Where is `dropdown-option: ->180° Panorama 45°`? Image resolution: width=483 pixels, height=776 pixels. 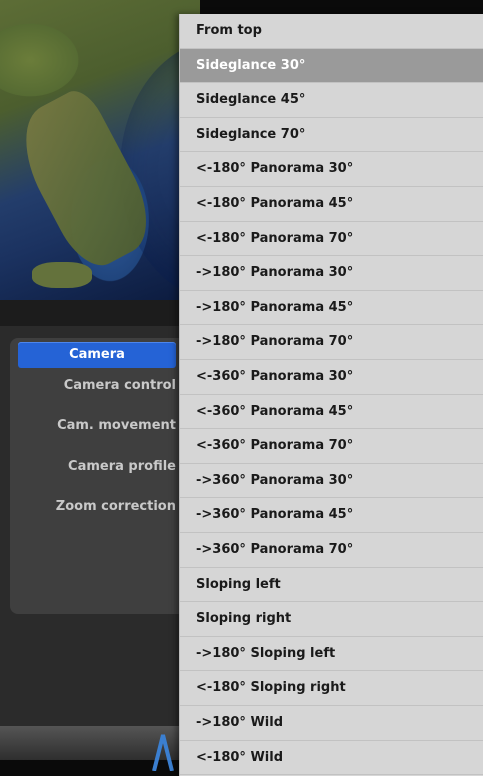 dropdown-option: ->180° Panorama 45° is located at coordinates (331, 308).